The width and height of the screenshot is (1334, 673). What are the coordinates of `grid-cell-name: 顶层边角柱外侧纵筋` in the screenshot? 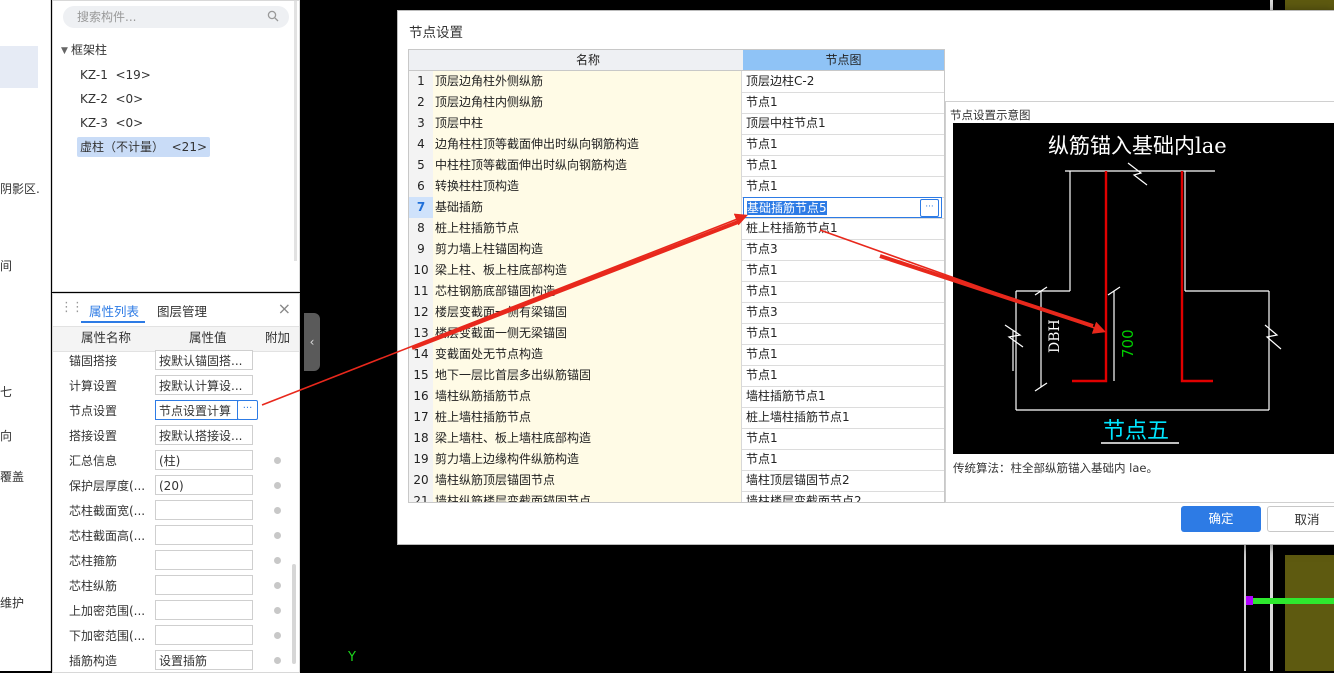 It's located at (587, 81).